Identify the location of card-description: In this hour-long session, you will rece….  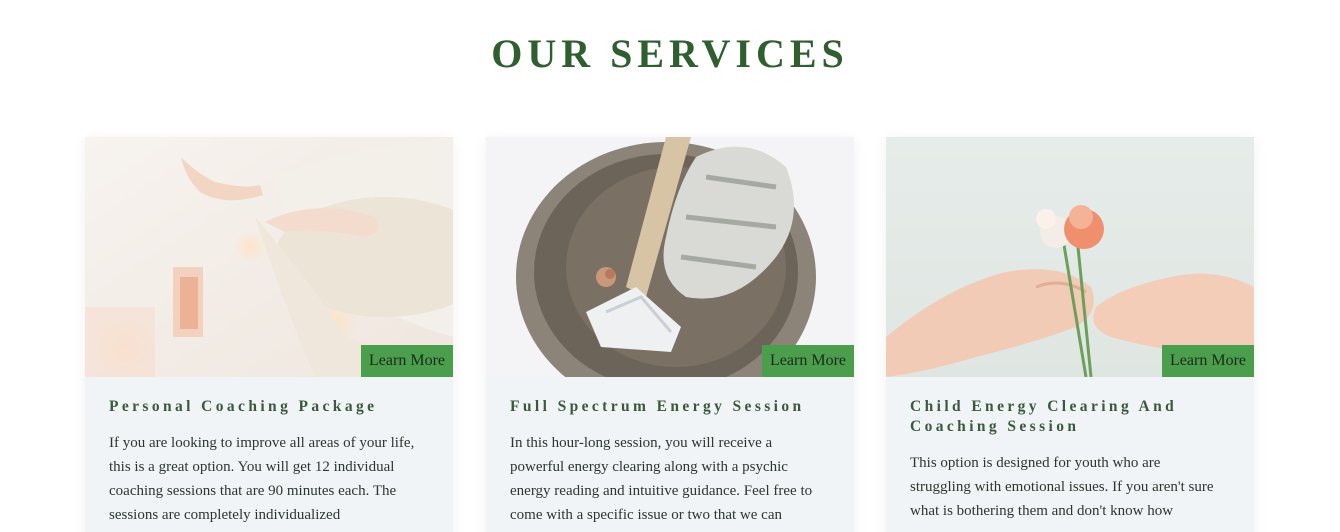
(661, 479).